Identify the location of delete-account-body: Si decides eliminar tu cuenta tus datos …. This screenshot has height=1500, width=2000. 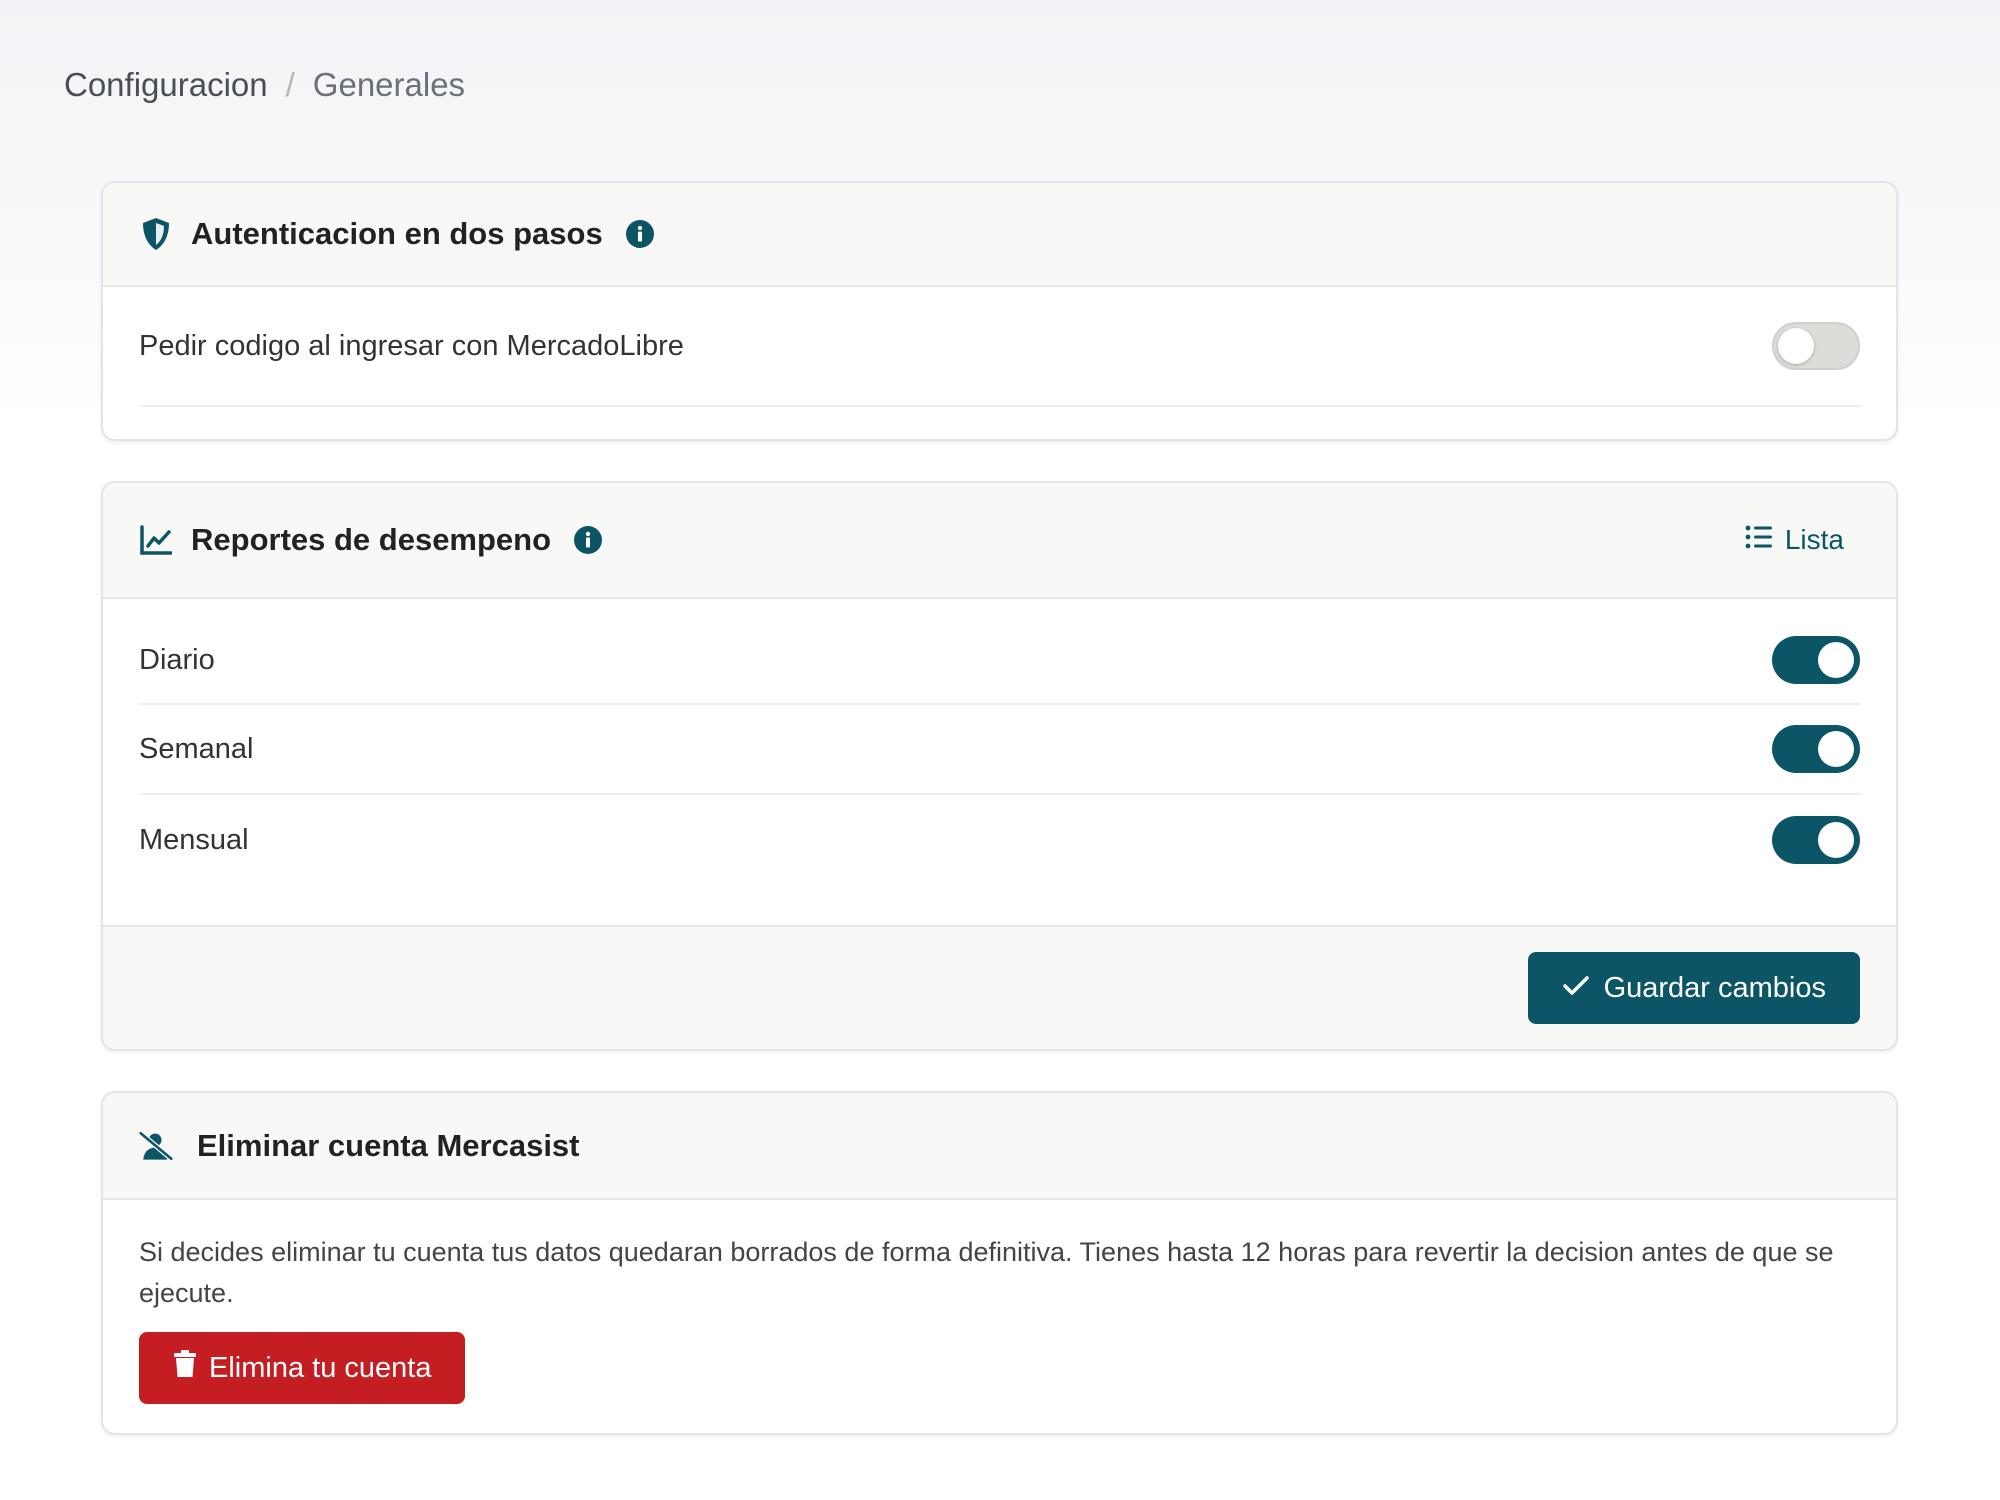
(999, 1302).